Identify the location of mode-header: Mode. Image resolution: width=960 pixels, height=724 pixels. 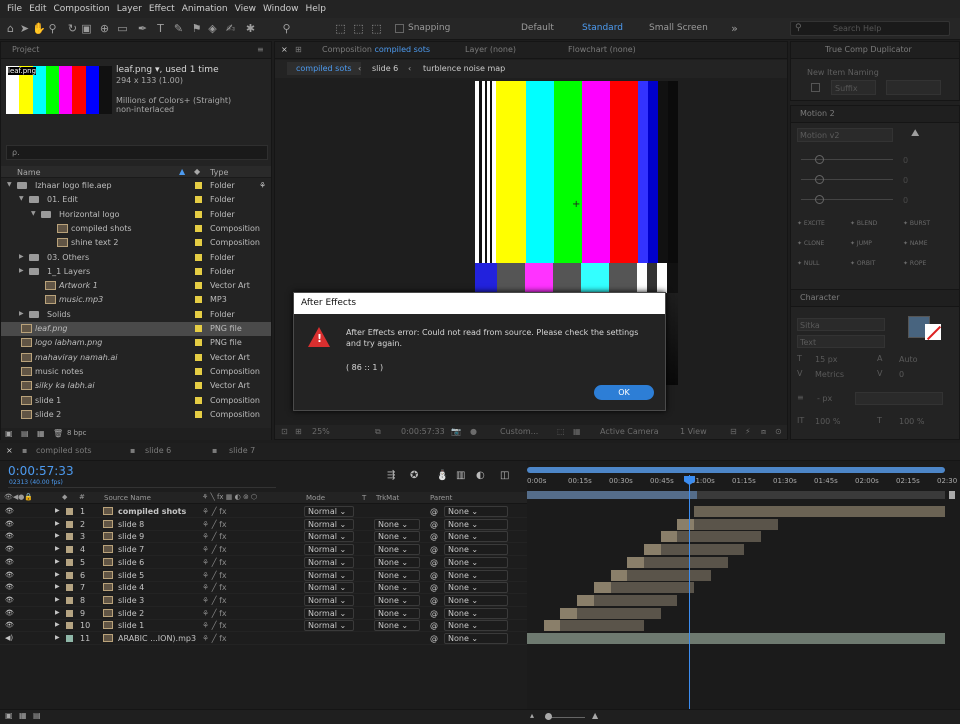
(315, 498).